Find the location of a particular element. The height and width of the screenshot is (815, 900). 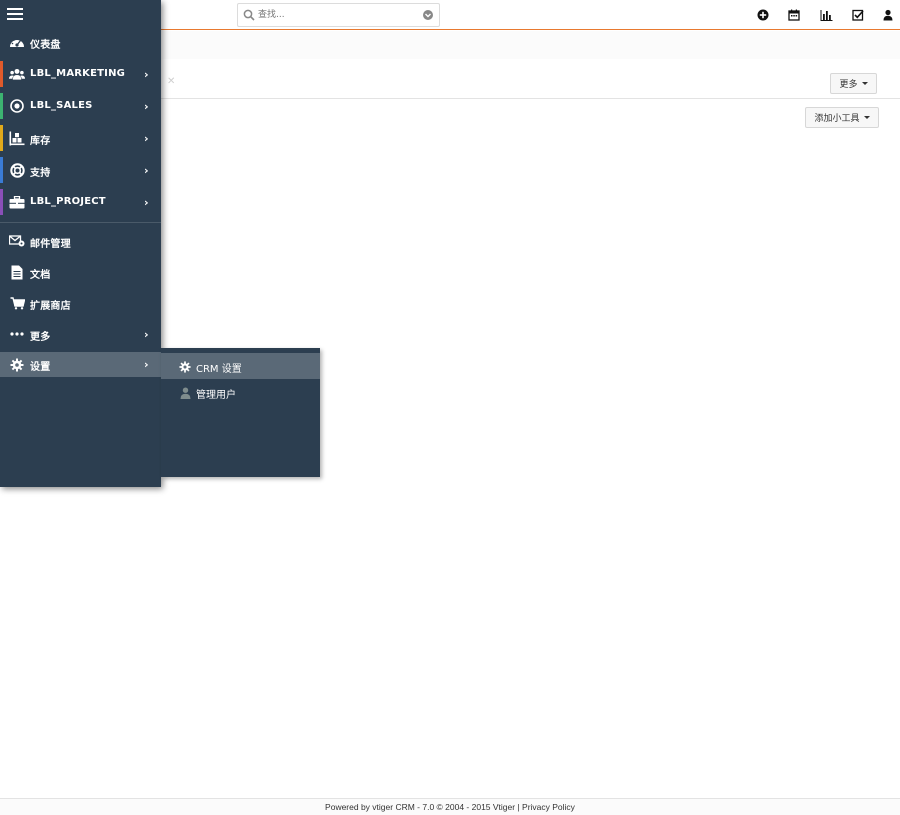

project-color-bar is located at coordinates (1, 202).